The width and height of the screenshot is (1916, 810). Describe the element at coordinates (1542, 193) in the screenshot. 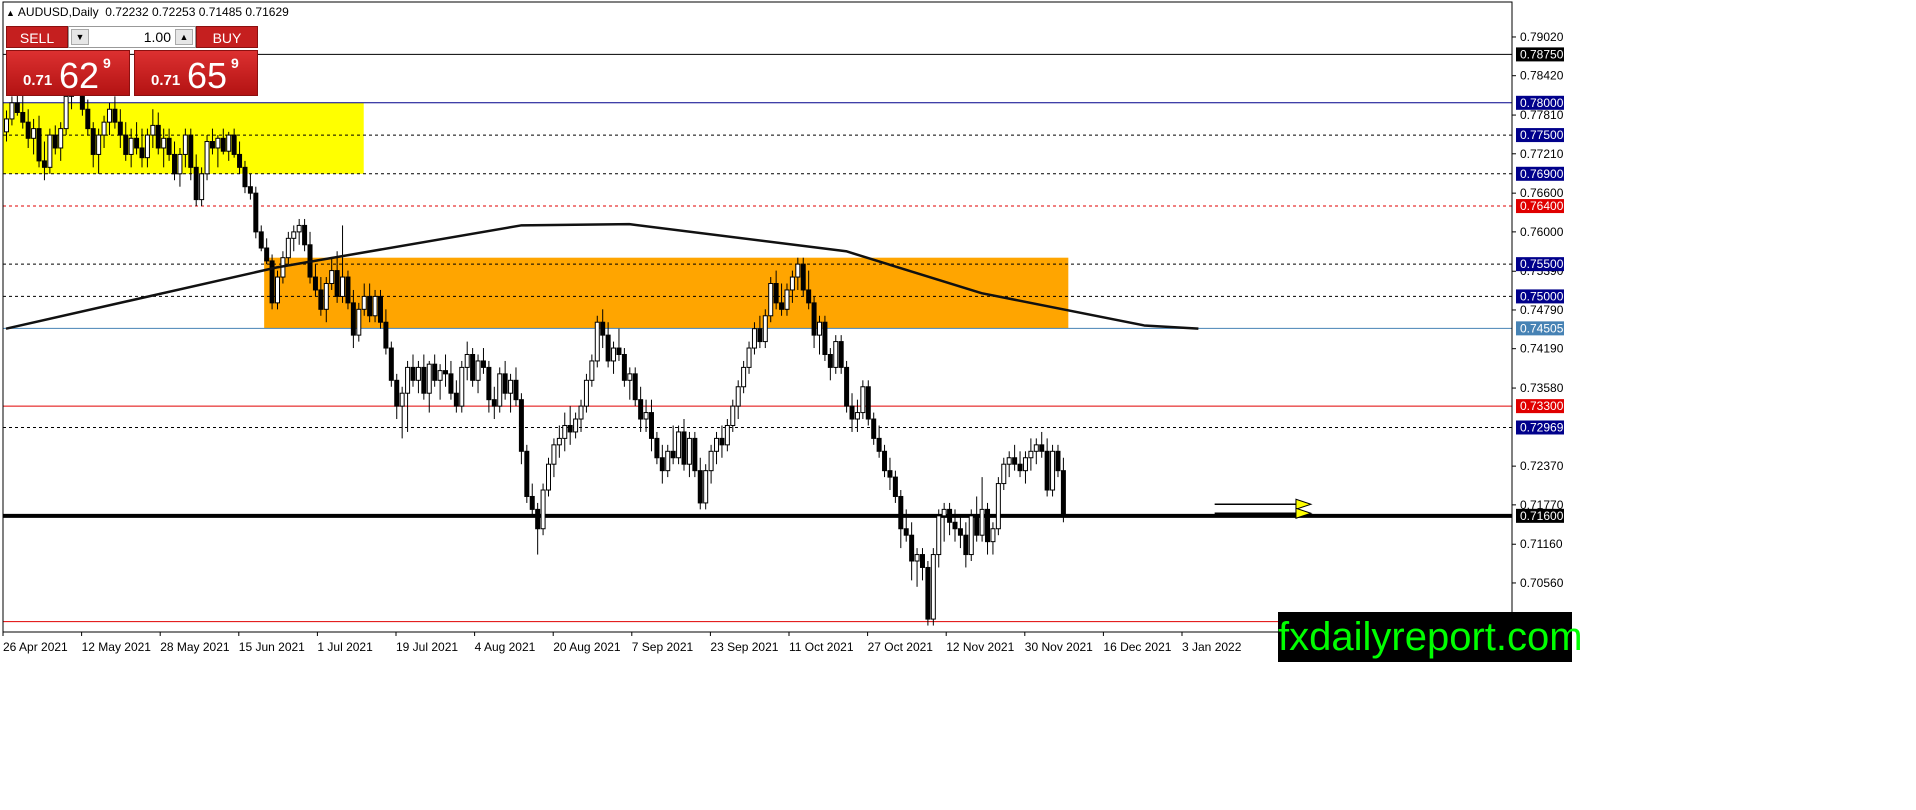

I see `price-tick-label: 0.76600` at that location.